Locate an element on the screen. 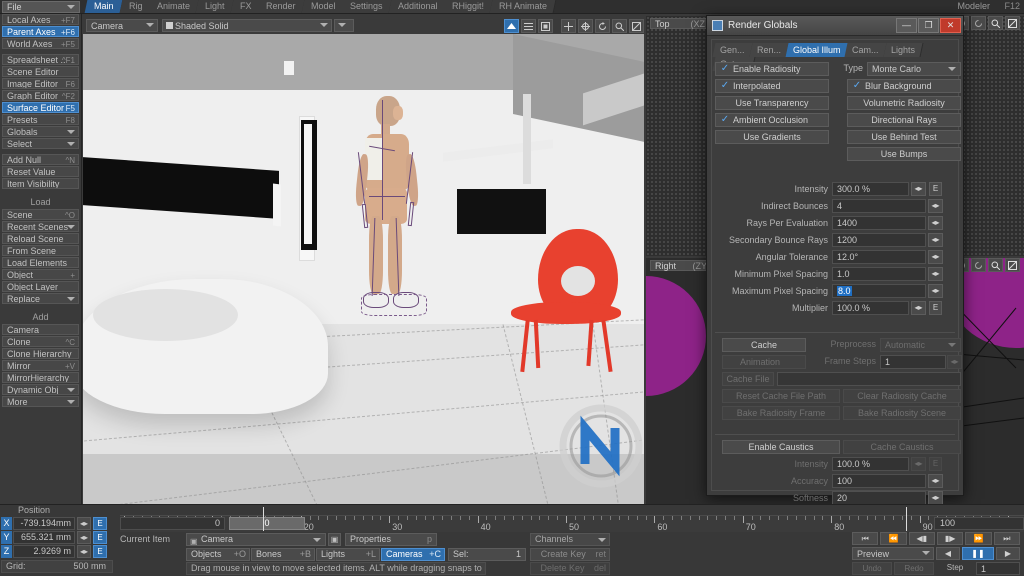 The image size is (1024, 576). timeline: 0102030405060708090100 0 0 100 is located at coordinates (572, 519).